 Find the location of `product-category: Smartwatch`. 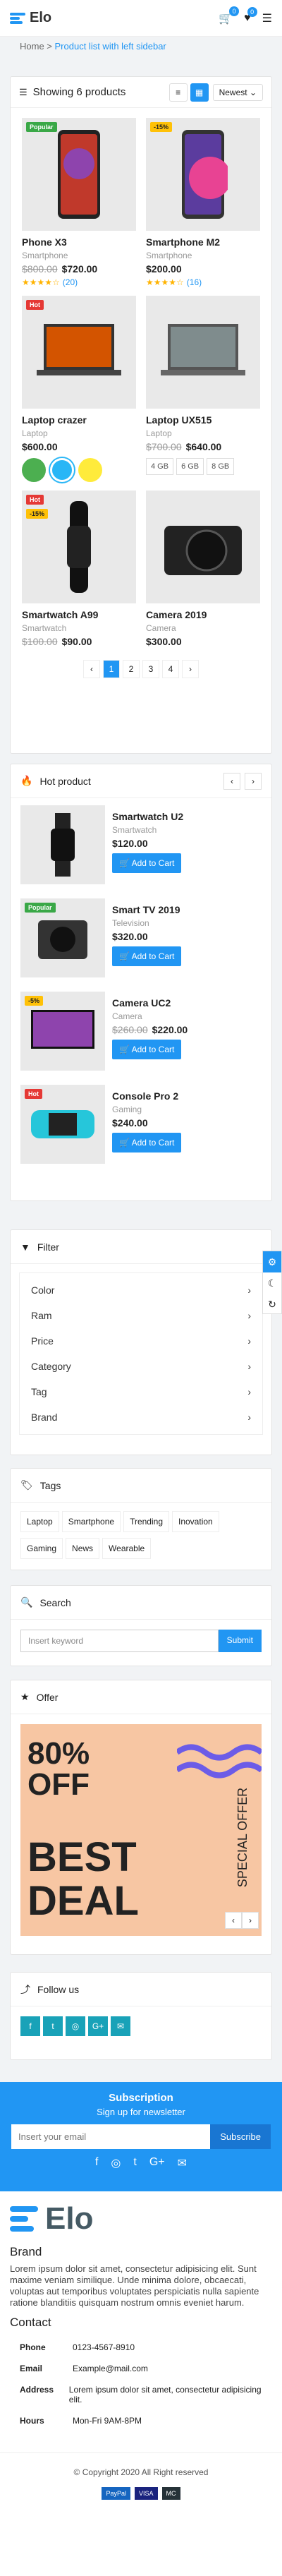

product-category: Smartwatch is located at coordinates (44, 628).